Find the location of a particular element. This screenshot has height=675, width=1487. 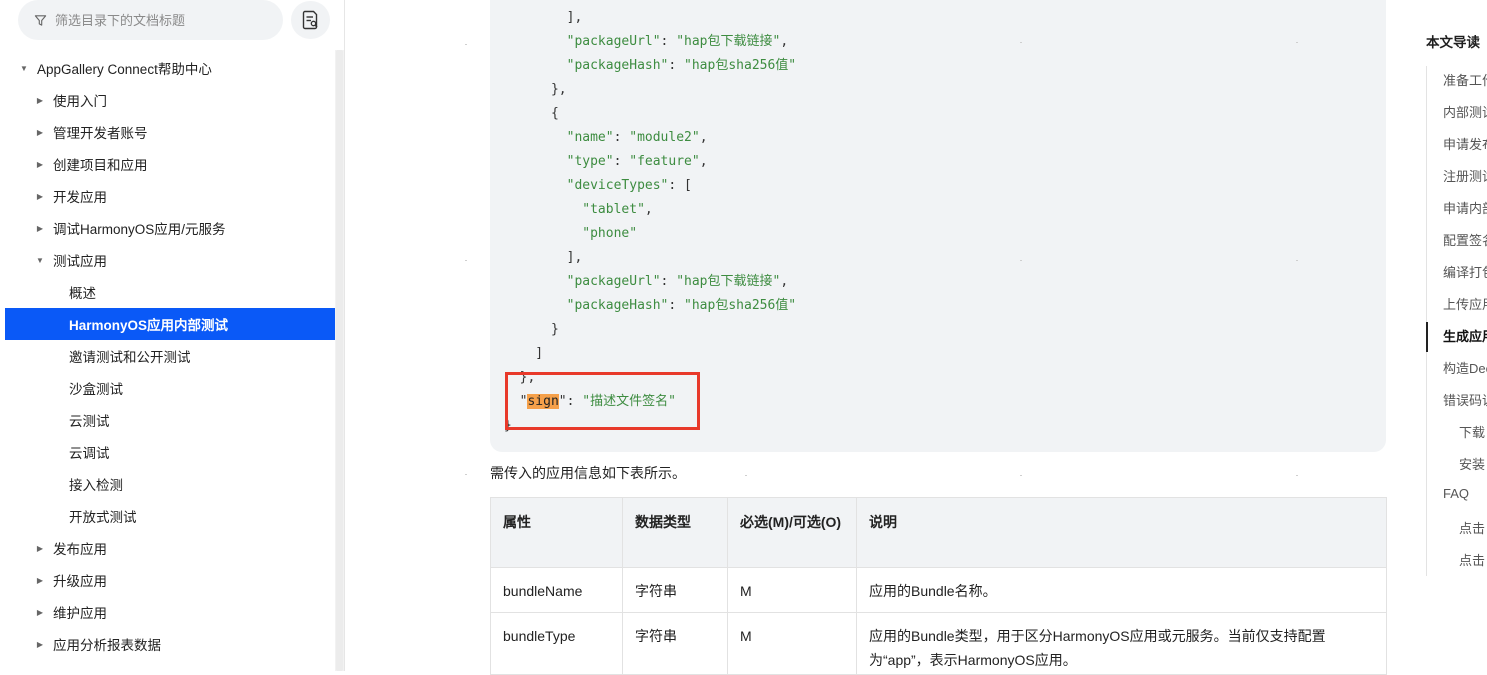

table-cell: M is located at coordinates (792, 590).